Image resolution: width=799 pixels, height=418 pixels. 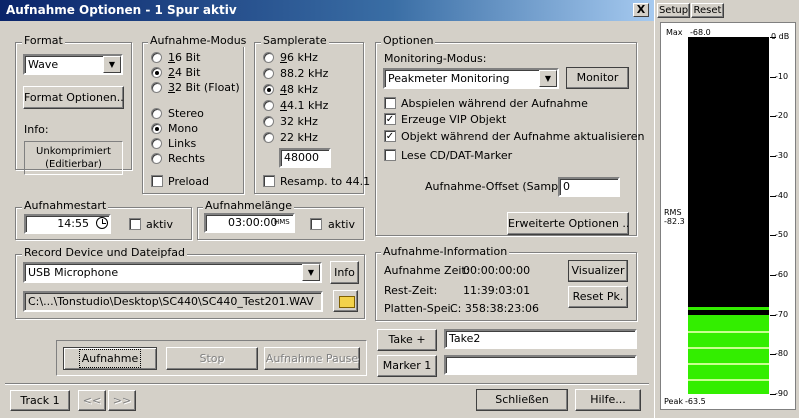 What do you see at coordinates (494, 103) in the screenshot?
I see `play-during-recording-label: Abspielen während der Aufnahme` at bounding box center [494, 103].